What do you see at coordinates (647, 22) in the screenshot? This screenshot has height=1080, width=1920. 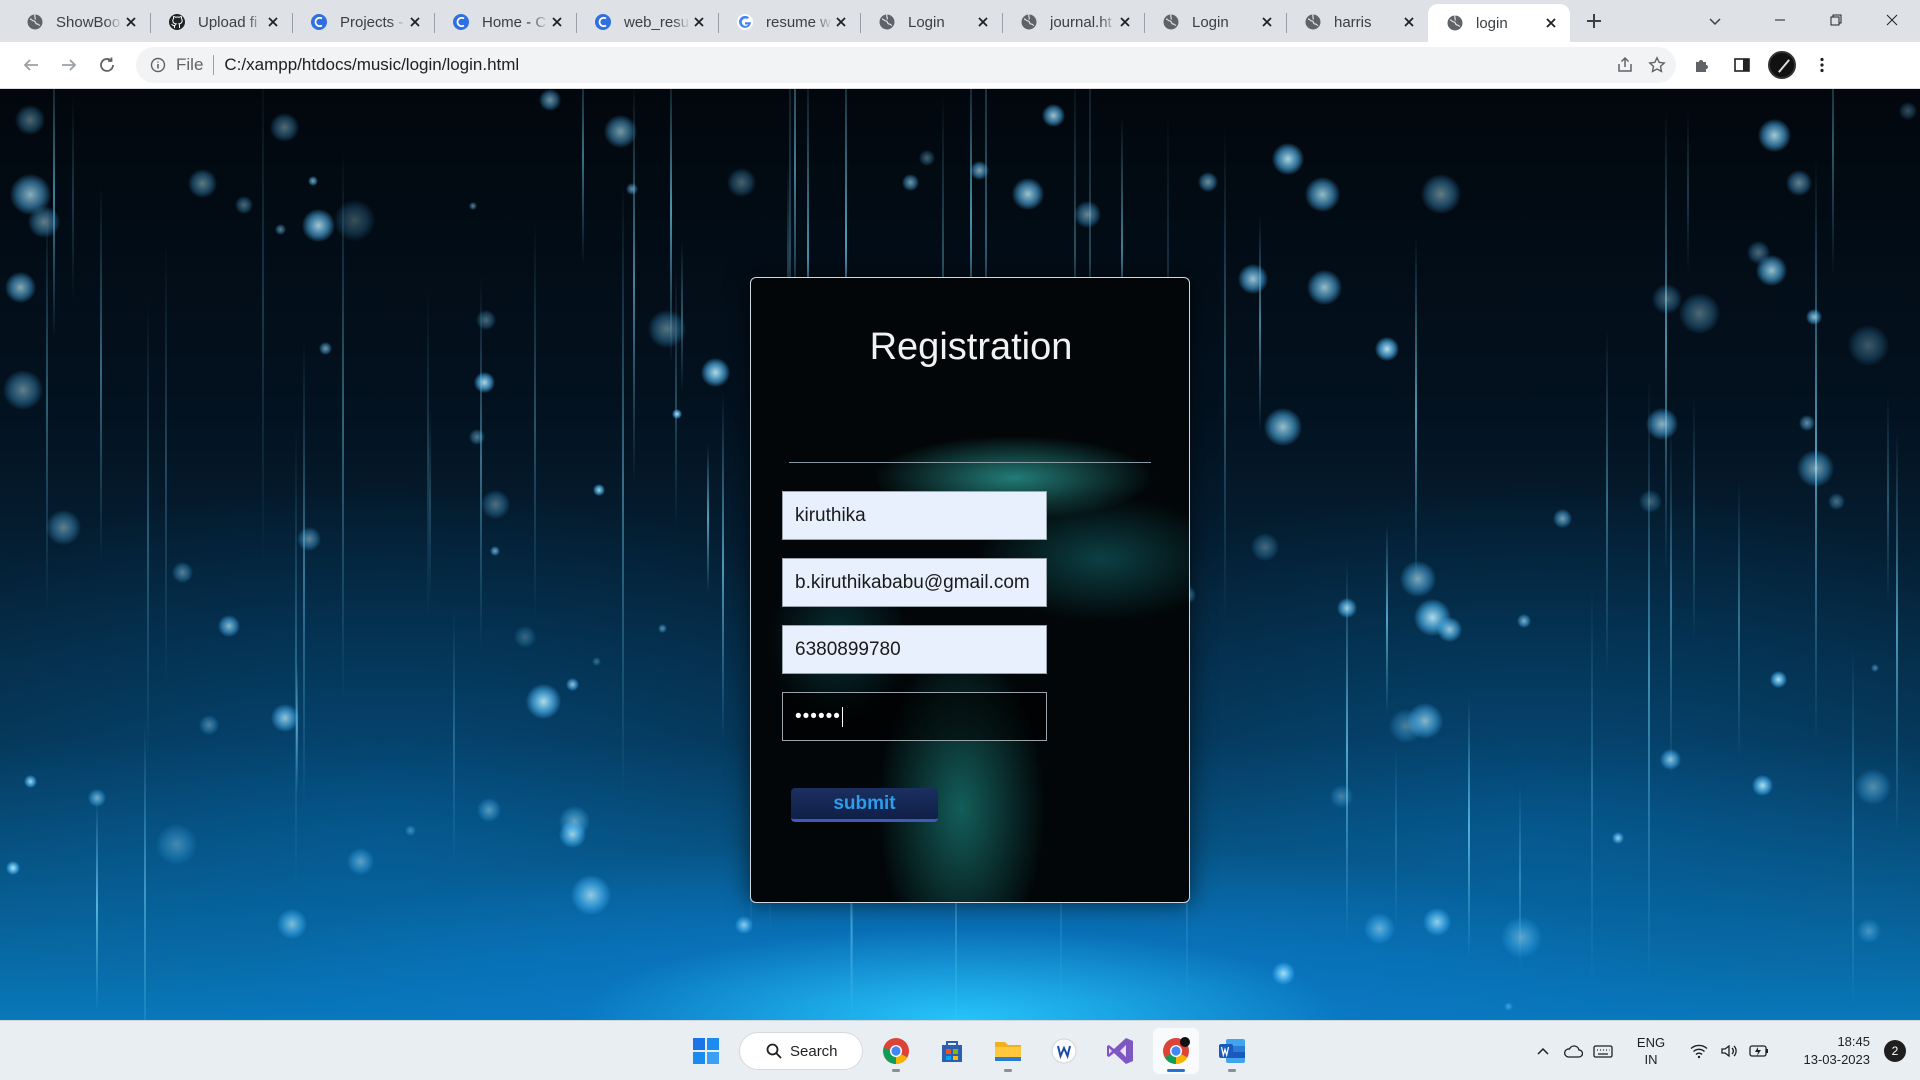 I see `tab-5: web_resu` at bounding box center [647, 22].